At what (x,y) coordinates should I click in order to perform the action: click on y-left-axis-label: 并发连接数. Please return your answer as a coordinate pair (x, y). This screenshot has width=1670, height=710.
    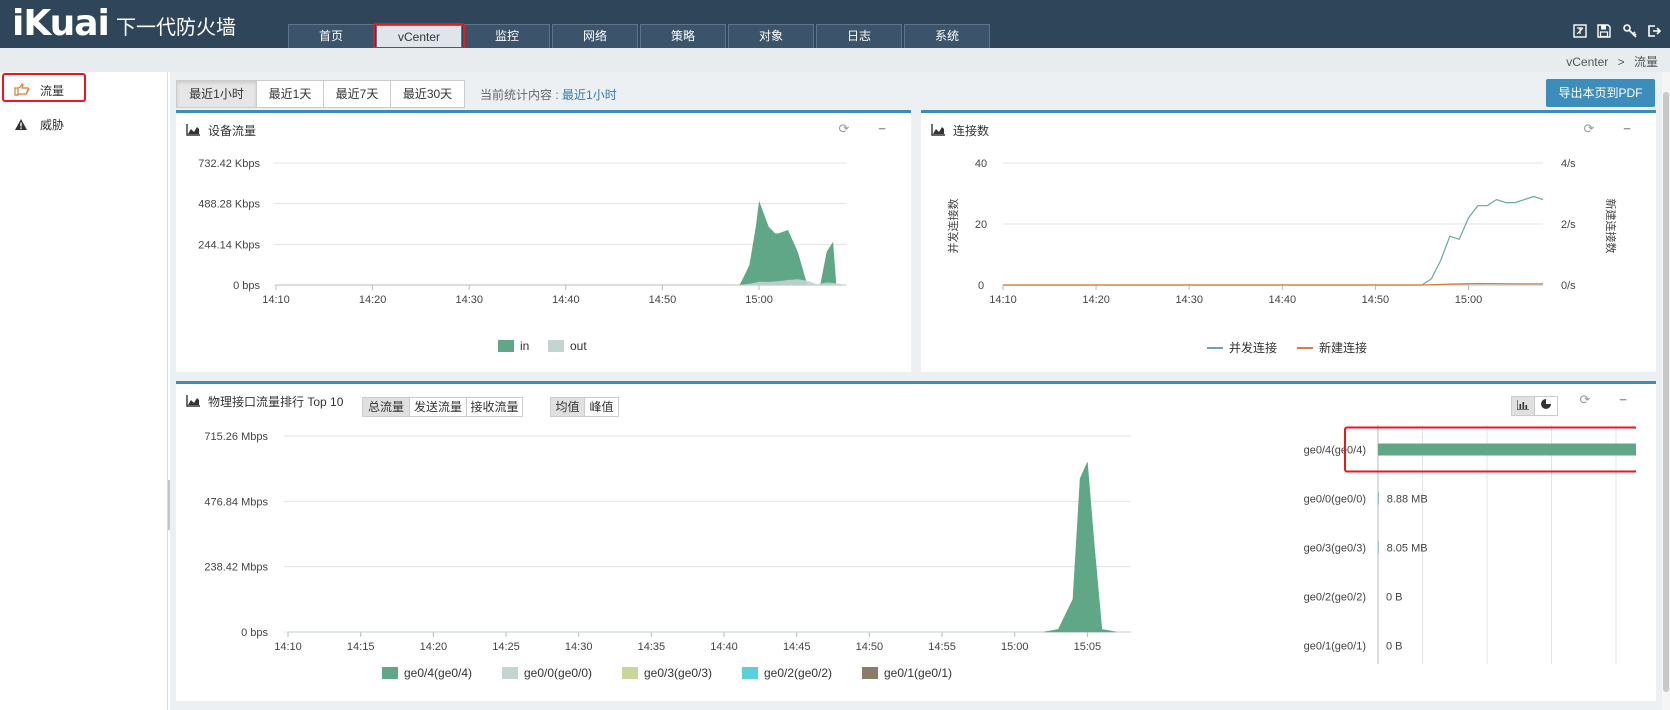
    Looking at the image, I should click on (953, 226).